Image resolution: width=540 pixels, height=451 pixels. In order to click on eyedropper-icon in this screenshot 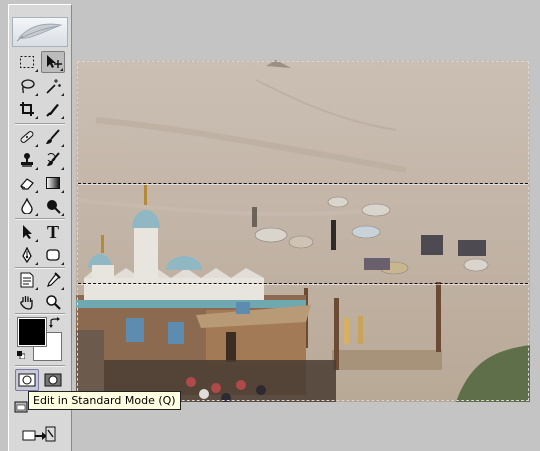, I will do `click(54, 279)`.